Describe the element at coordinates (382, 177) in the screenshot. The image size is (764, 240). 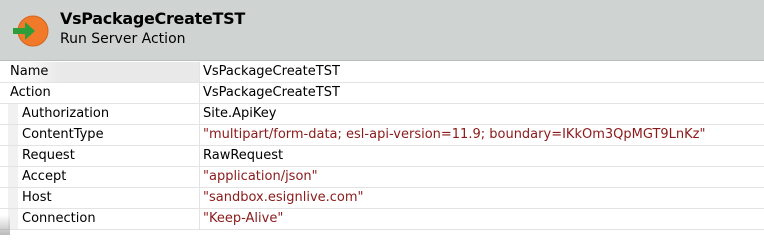
I see `property-row-accept: Accept "application/json"` at that location.